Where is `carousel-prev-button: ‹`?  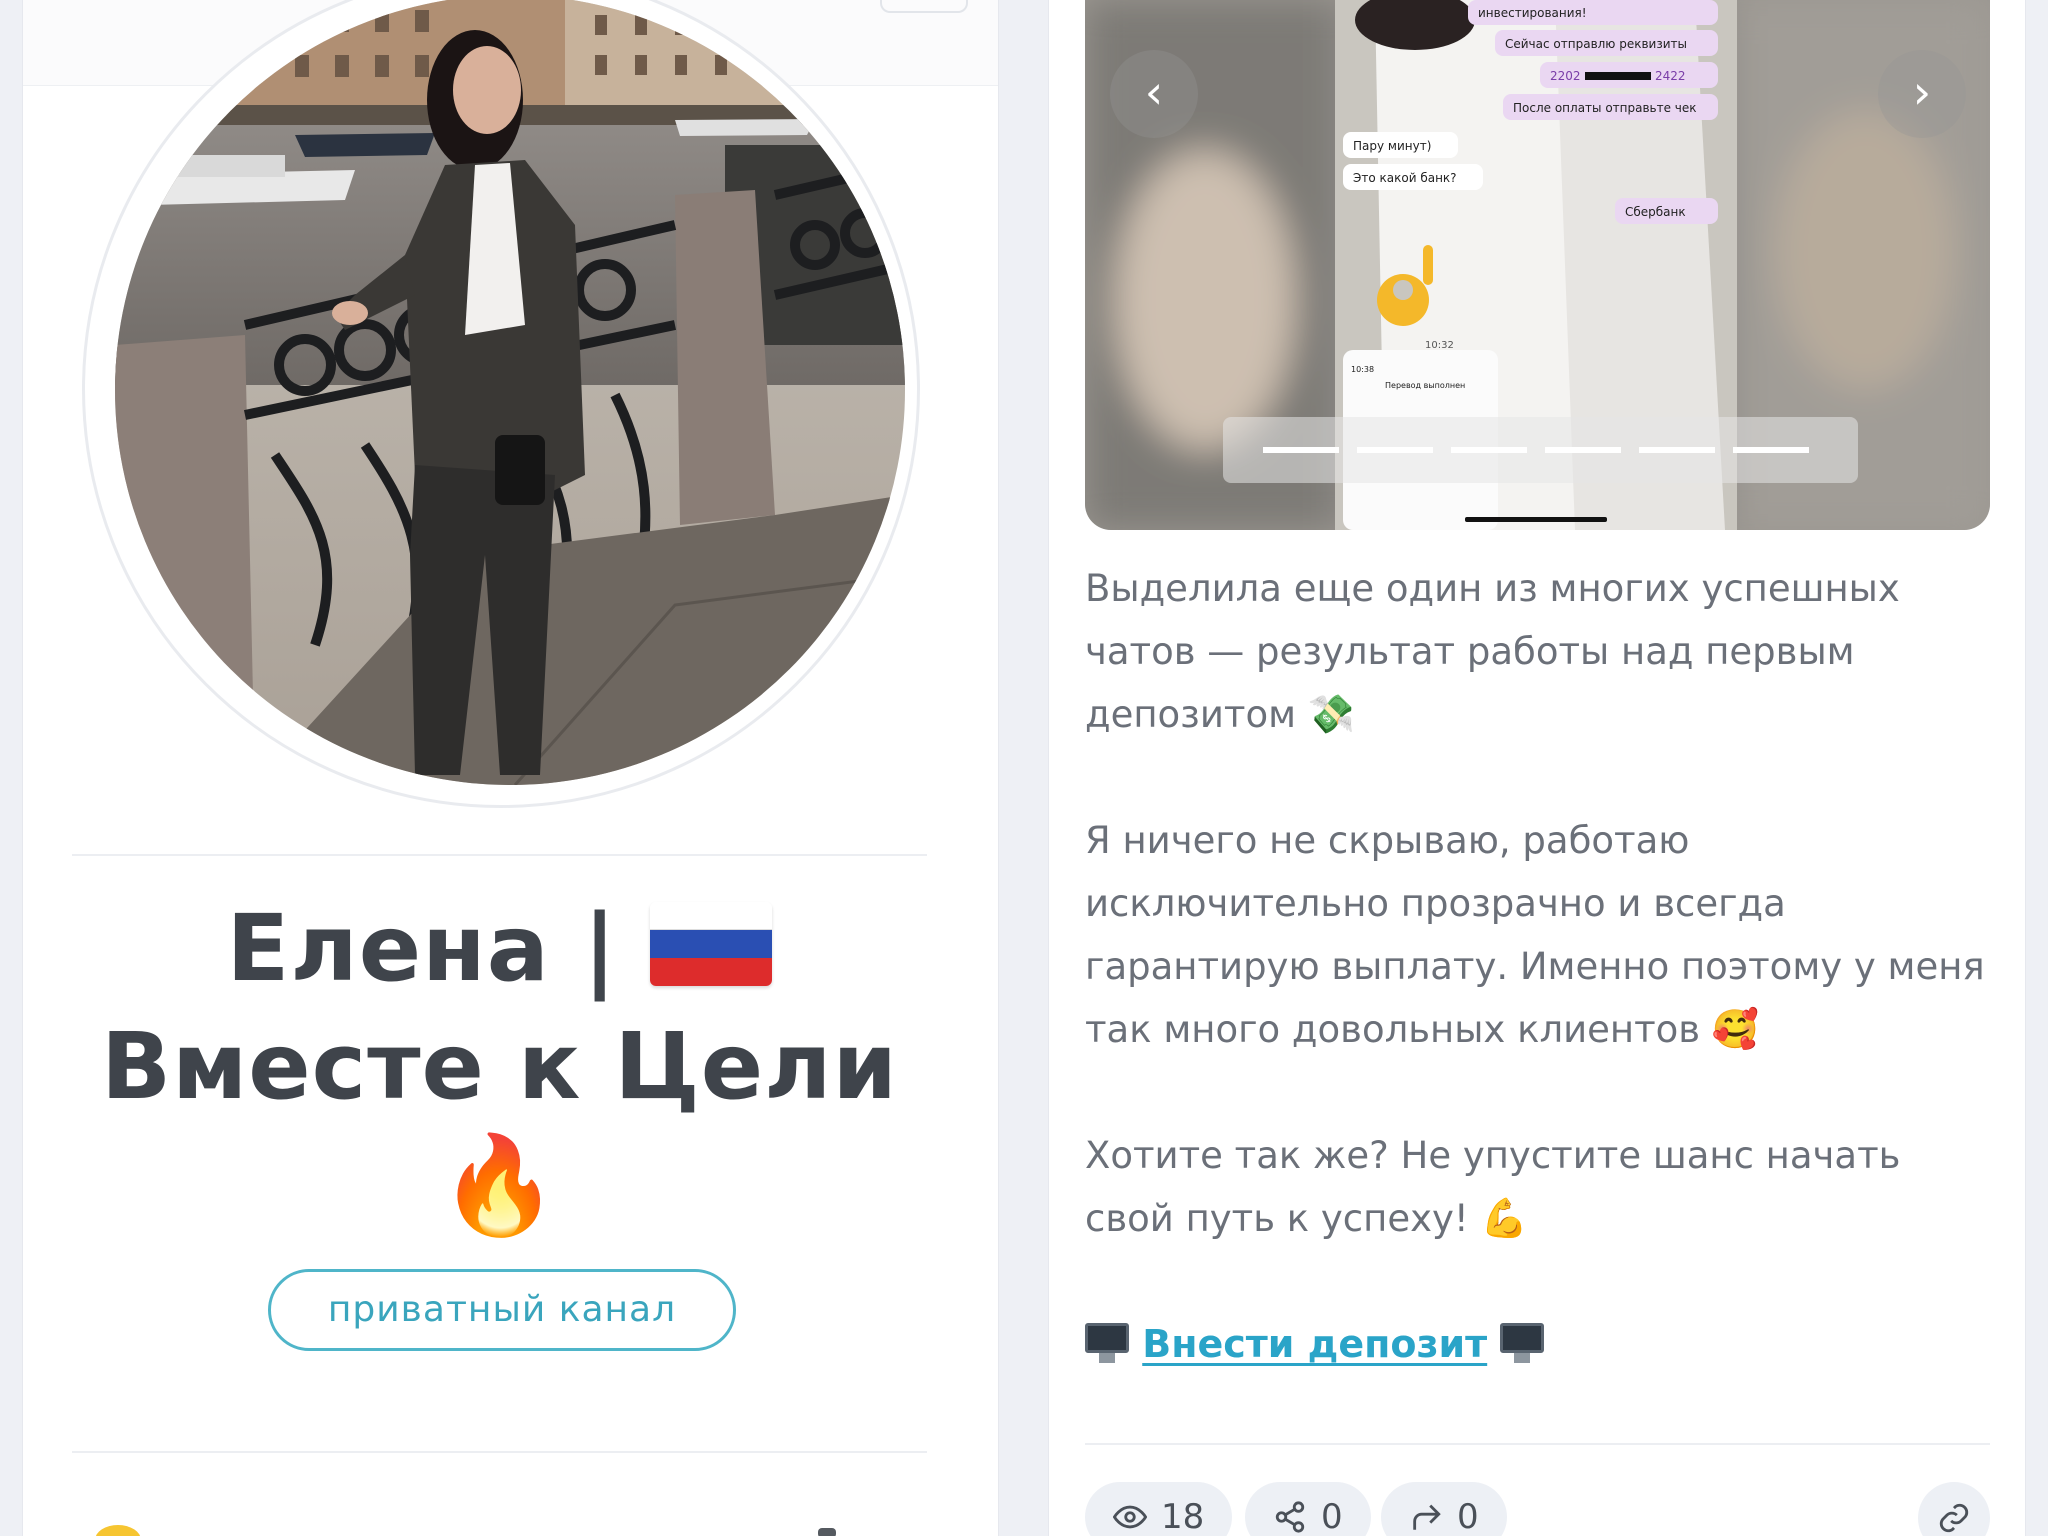 carousel-prev-button: ‹ is located at coordinates (1154, 94).